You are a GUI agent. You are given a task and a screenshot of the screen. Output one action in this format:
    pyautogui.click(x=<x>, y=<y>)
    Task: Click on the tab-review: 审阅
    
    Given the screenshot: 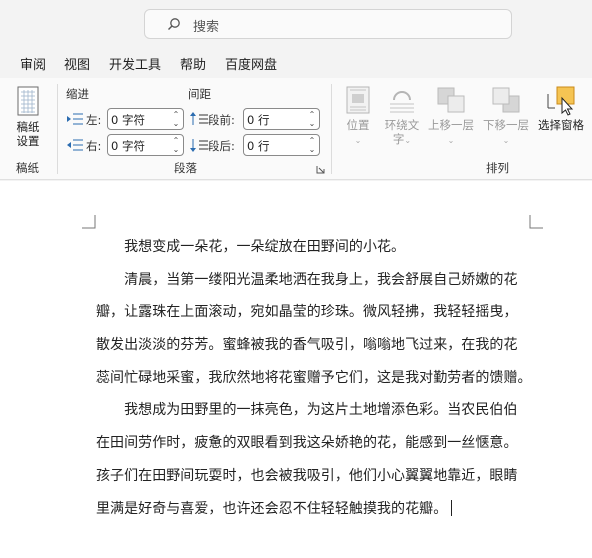 What is the action you would take?
    pyautogui.click(x=33, y=63)
    